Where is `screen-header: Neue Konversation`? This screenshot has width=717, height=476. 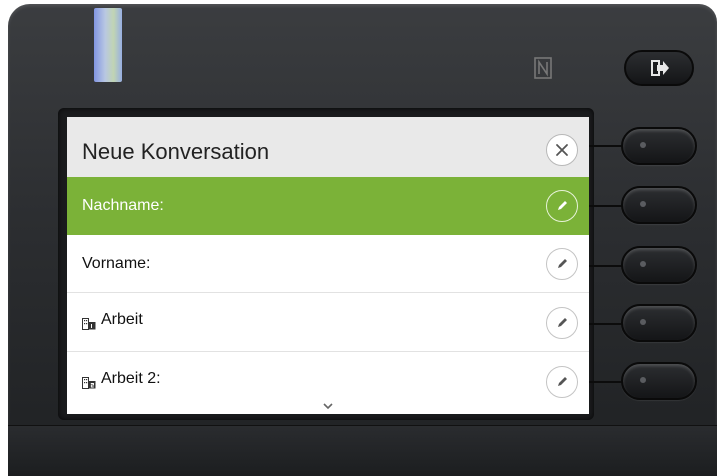 screen-header: Neue Konversation is located at coordinates (328, 147).